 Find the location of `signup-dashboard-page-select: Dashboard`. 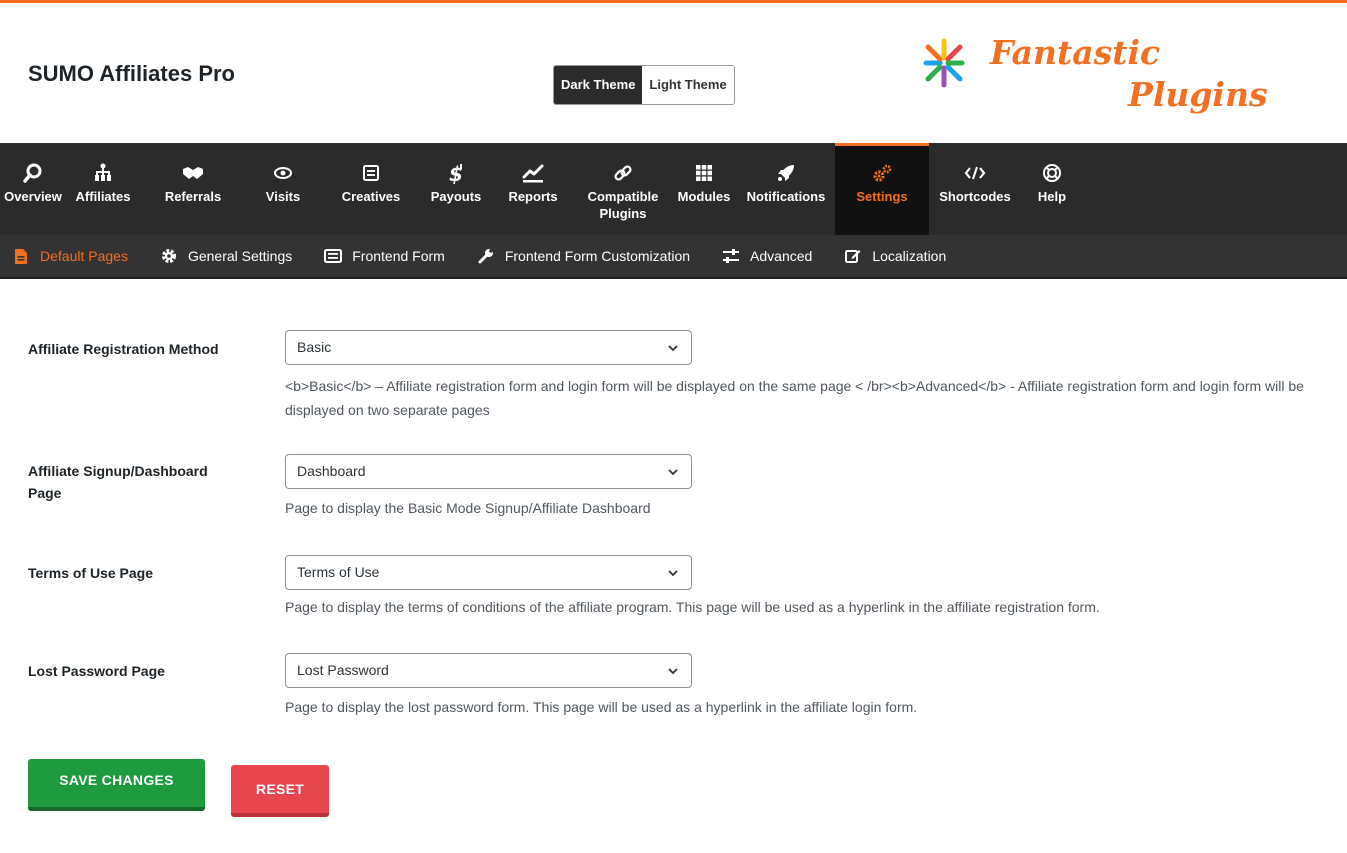

signup-dashboard-page-select: Dashboard is located at coordinates (488, 471).